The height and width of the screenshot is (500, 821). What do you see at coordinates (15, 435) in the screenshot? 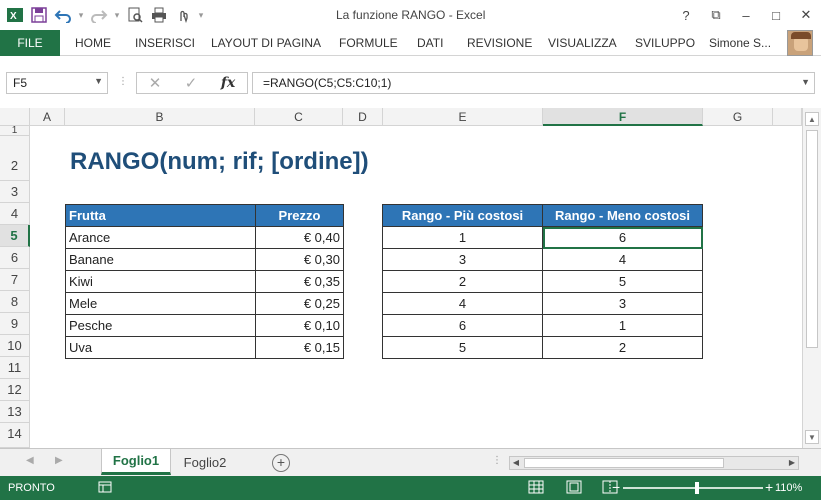
I see `row-header-14: 14` at bounding box center [15, 435].